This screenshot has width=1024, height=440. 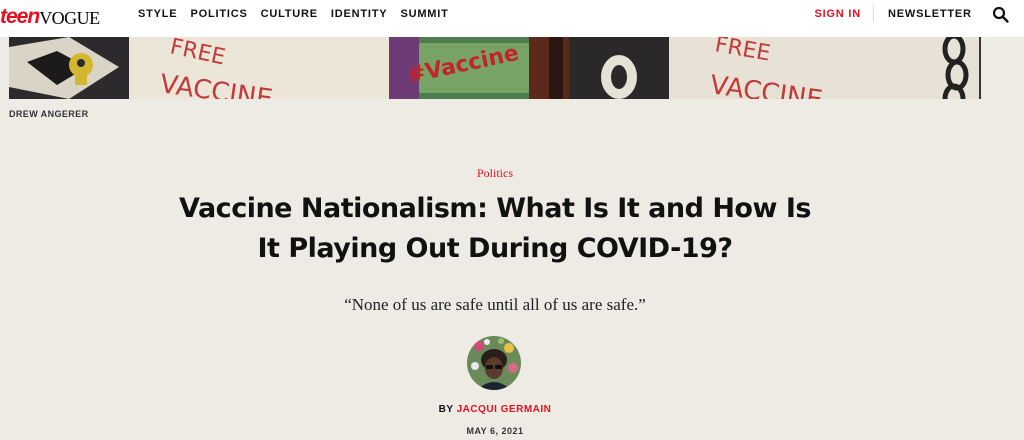 I want to click on search-icon, so click(x=1001, y=15).